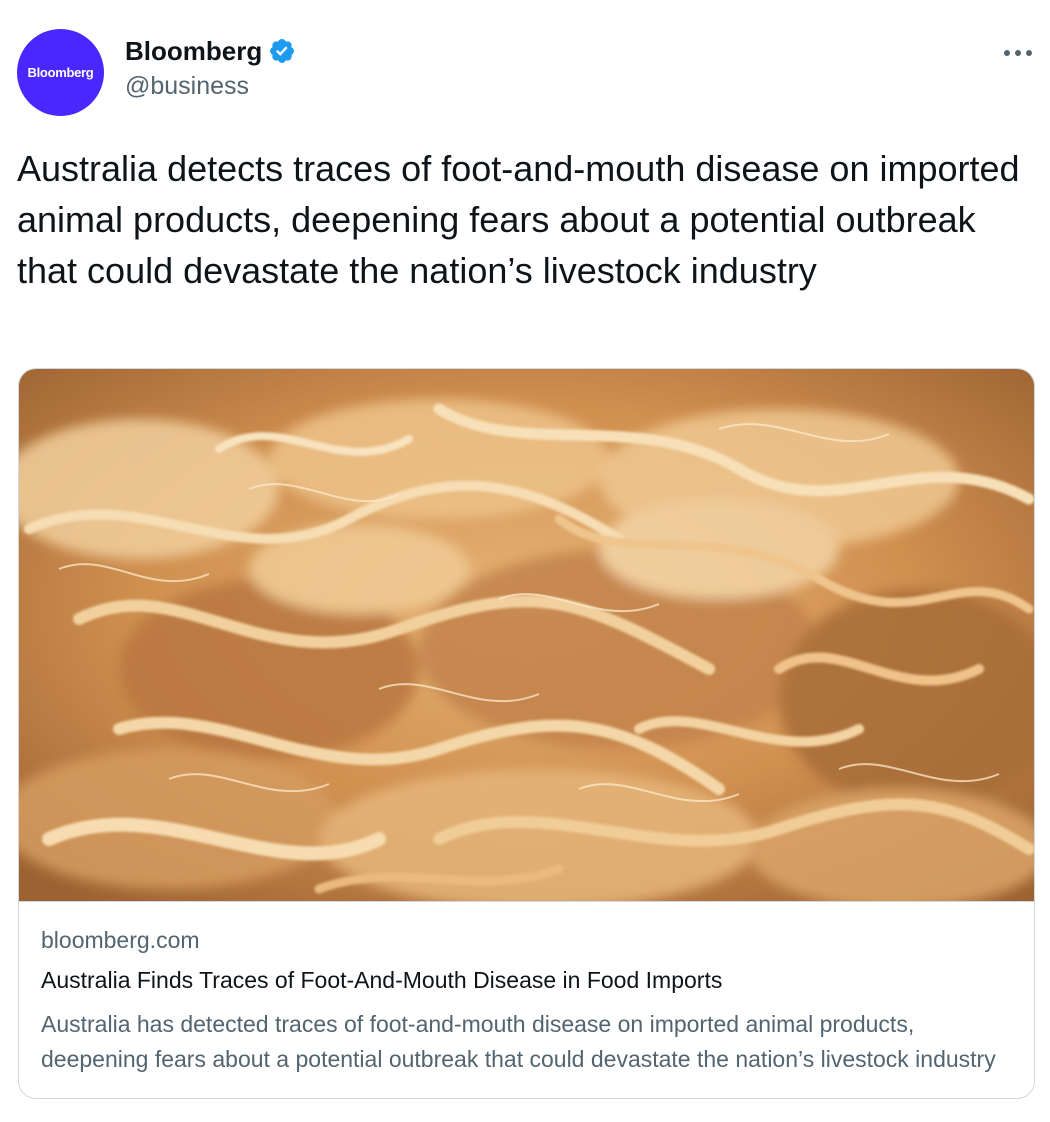 The height and width of the screenshot is (1122, 1050). I want to click on name-row: Bloomberg, so click(210, 51).